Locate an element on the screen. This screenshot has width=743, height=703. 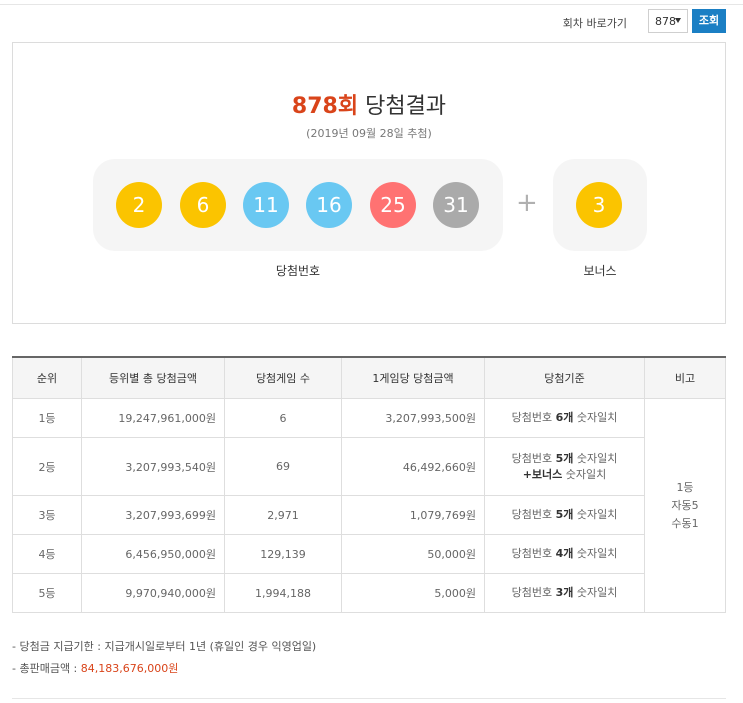
criteria-count: 4개 is located at coordinates (564, 553).